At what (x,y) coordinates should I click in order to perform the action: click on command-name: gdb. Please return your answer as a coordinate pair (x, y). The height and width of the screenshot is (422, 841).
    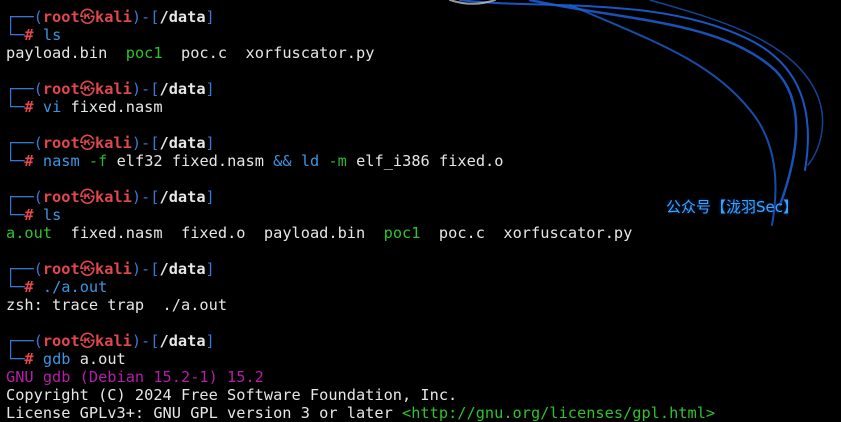
    Looking at the image, I should click on (56, 359).